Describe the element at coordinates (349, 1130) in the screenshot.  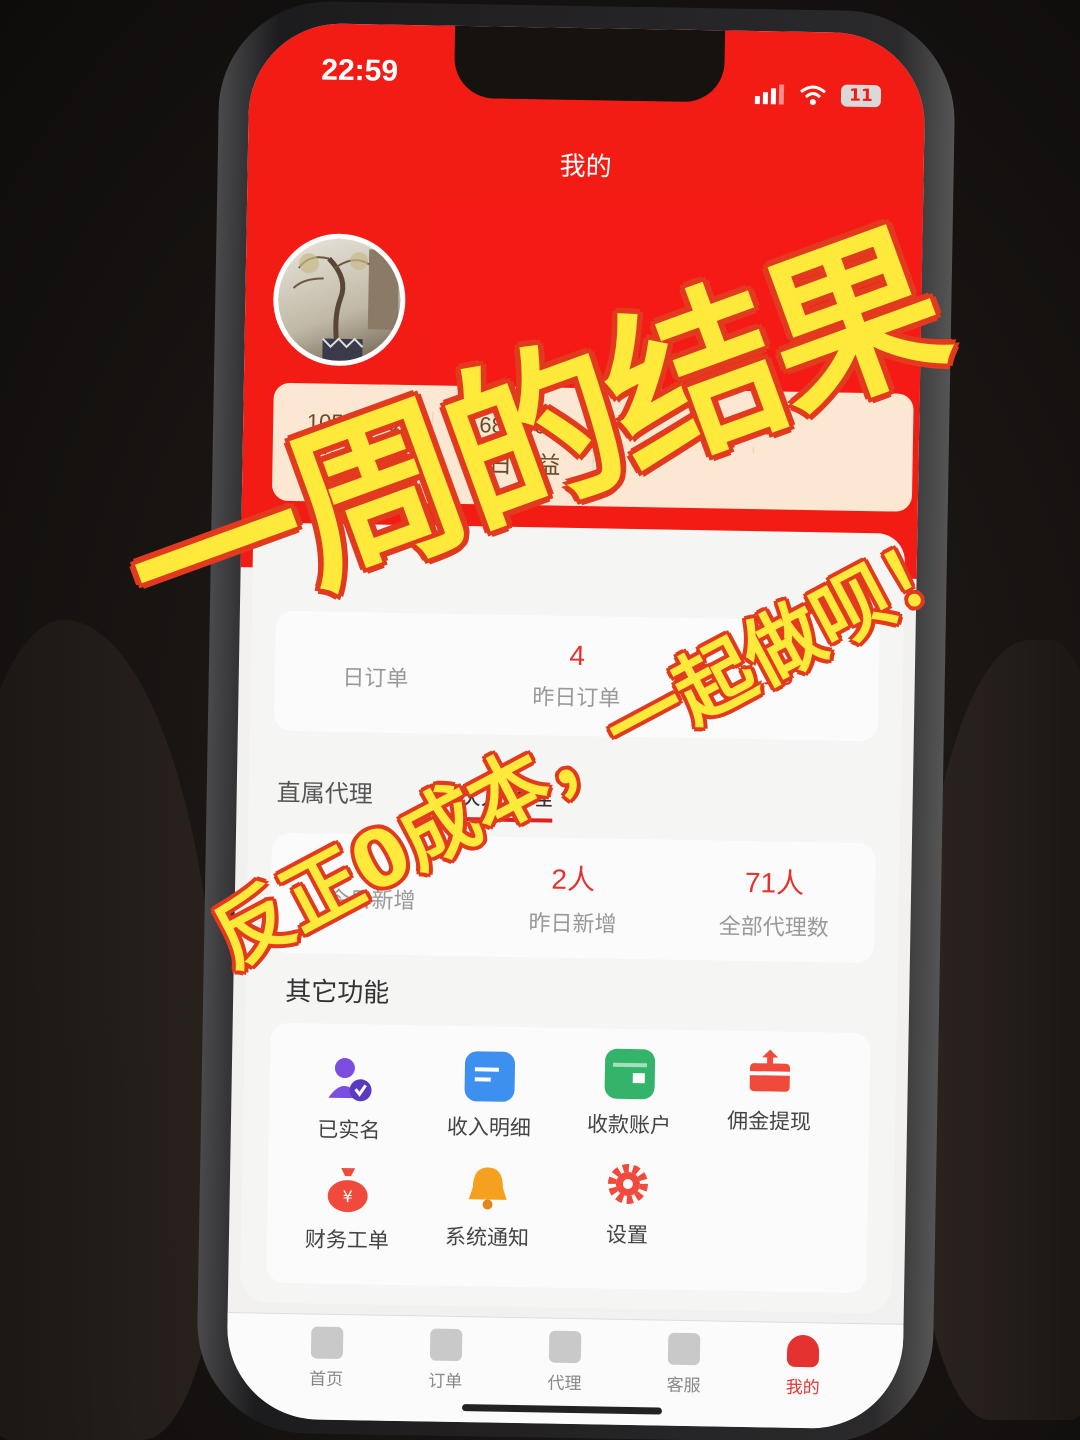
I see `function-label: 已实名` at that location.